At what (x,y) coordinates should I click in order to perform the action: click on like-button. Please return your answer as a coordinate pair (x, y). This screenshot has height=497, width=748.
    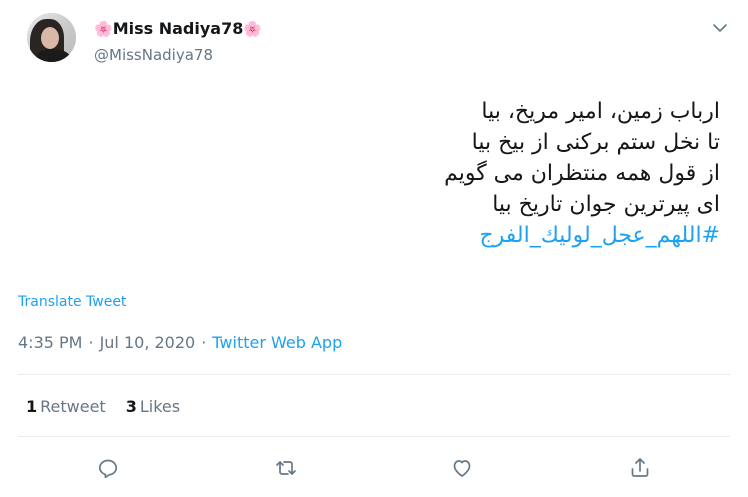
    Looking at the image, I should click on (462, 468).